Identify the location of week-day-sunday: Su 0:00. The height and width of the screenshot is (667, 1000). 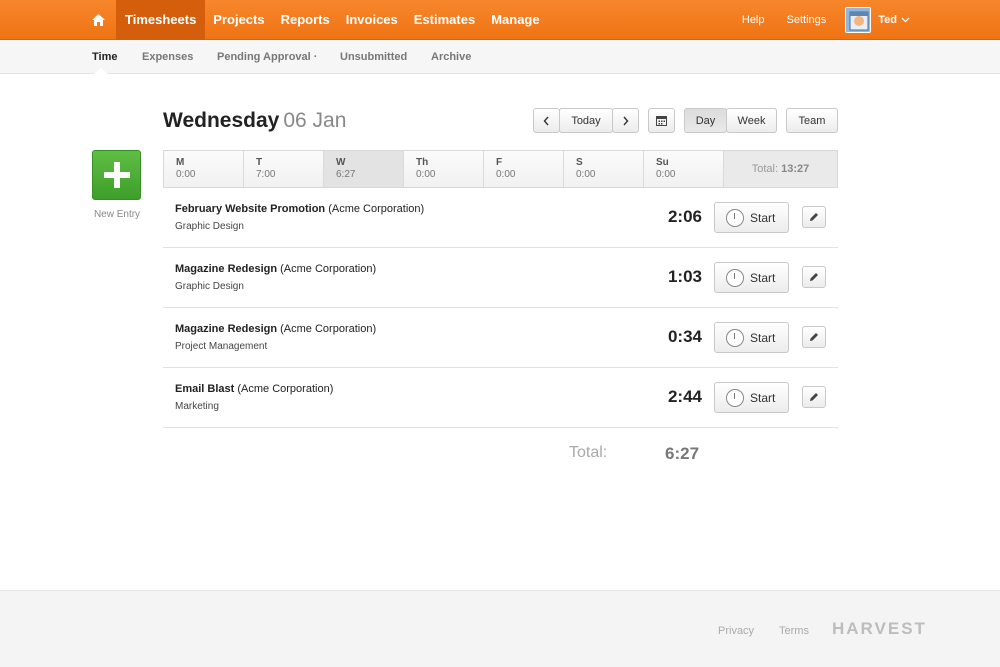
(684, 169).